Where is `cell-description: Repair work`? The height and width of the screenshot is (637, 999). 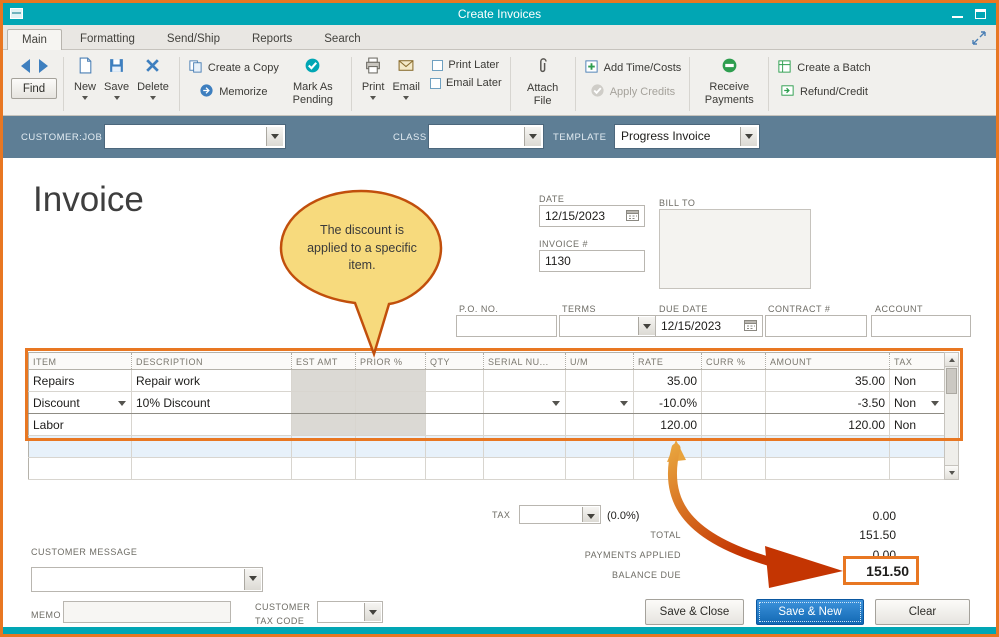 cell-description: Repair work is located at coordinates (211, 380).